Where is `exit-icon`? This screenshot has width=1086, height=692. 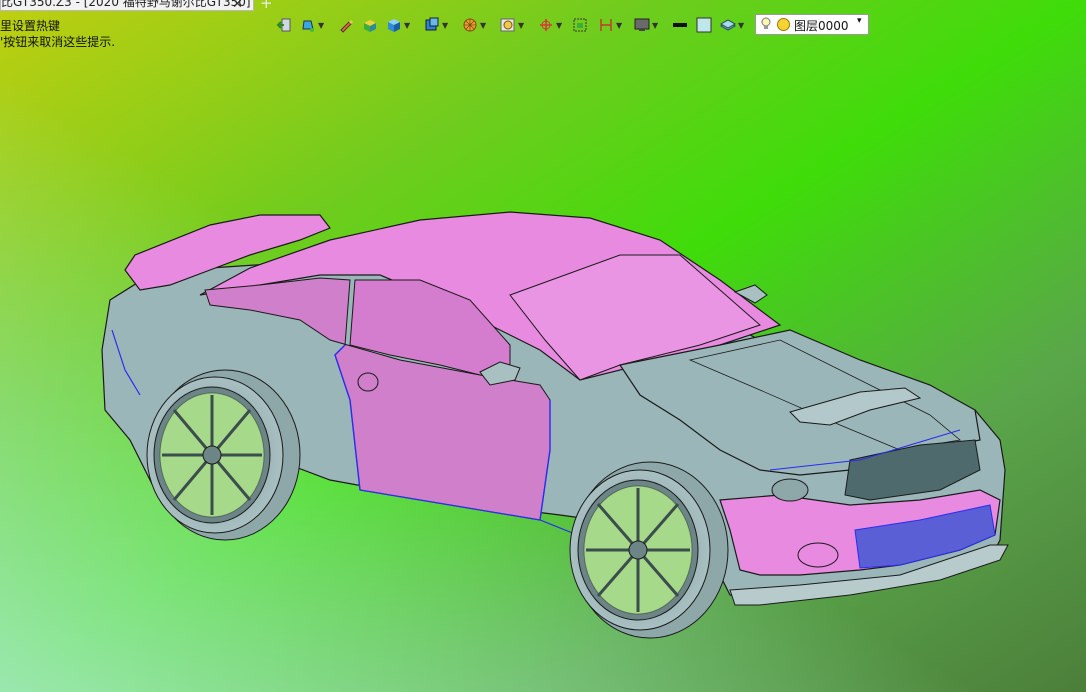
exit-icon is located at coordinates (283, 25).